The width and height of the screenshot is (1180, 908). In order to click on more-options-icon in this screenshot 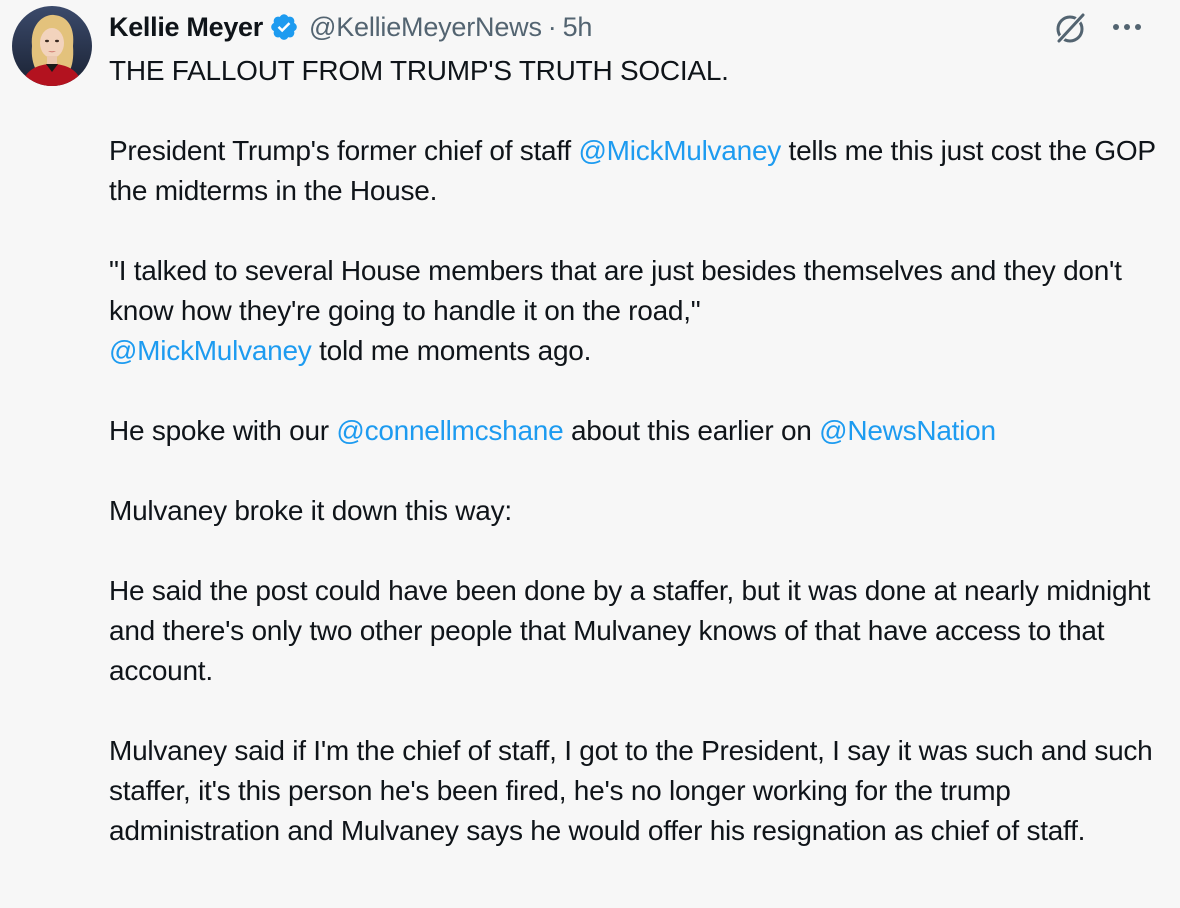, I will do `click(1127, 27)`.